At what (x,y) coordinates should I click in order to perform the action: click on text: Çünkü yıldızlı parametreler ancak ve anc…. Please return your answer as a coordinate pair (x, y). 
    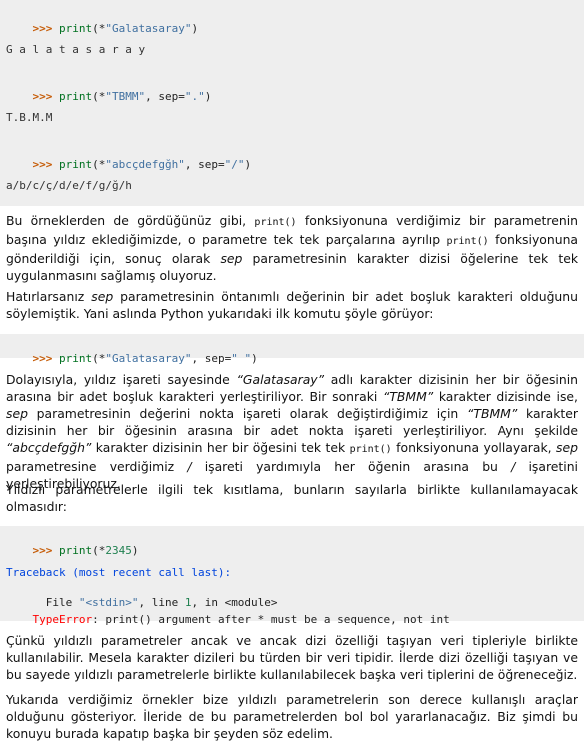
    Looking at the image, I should click on (292, 657).